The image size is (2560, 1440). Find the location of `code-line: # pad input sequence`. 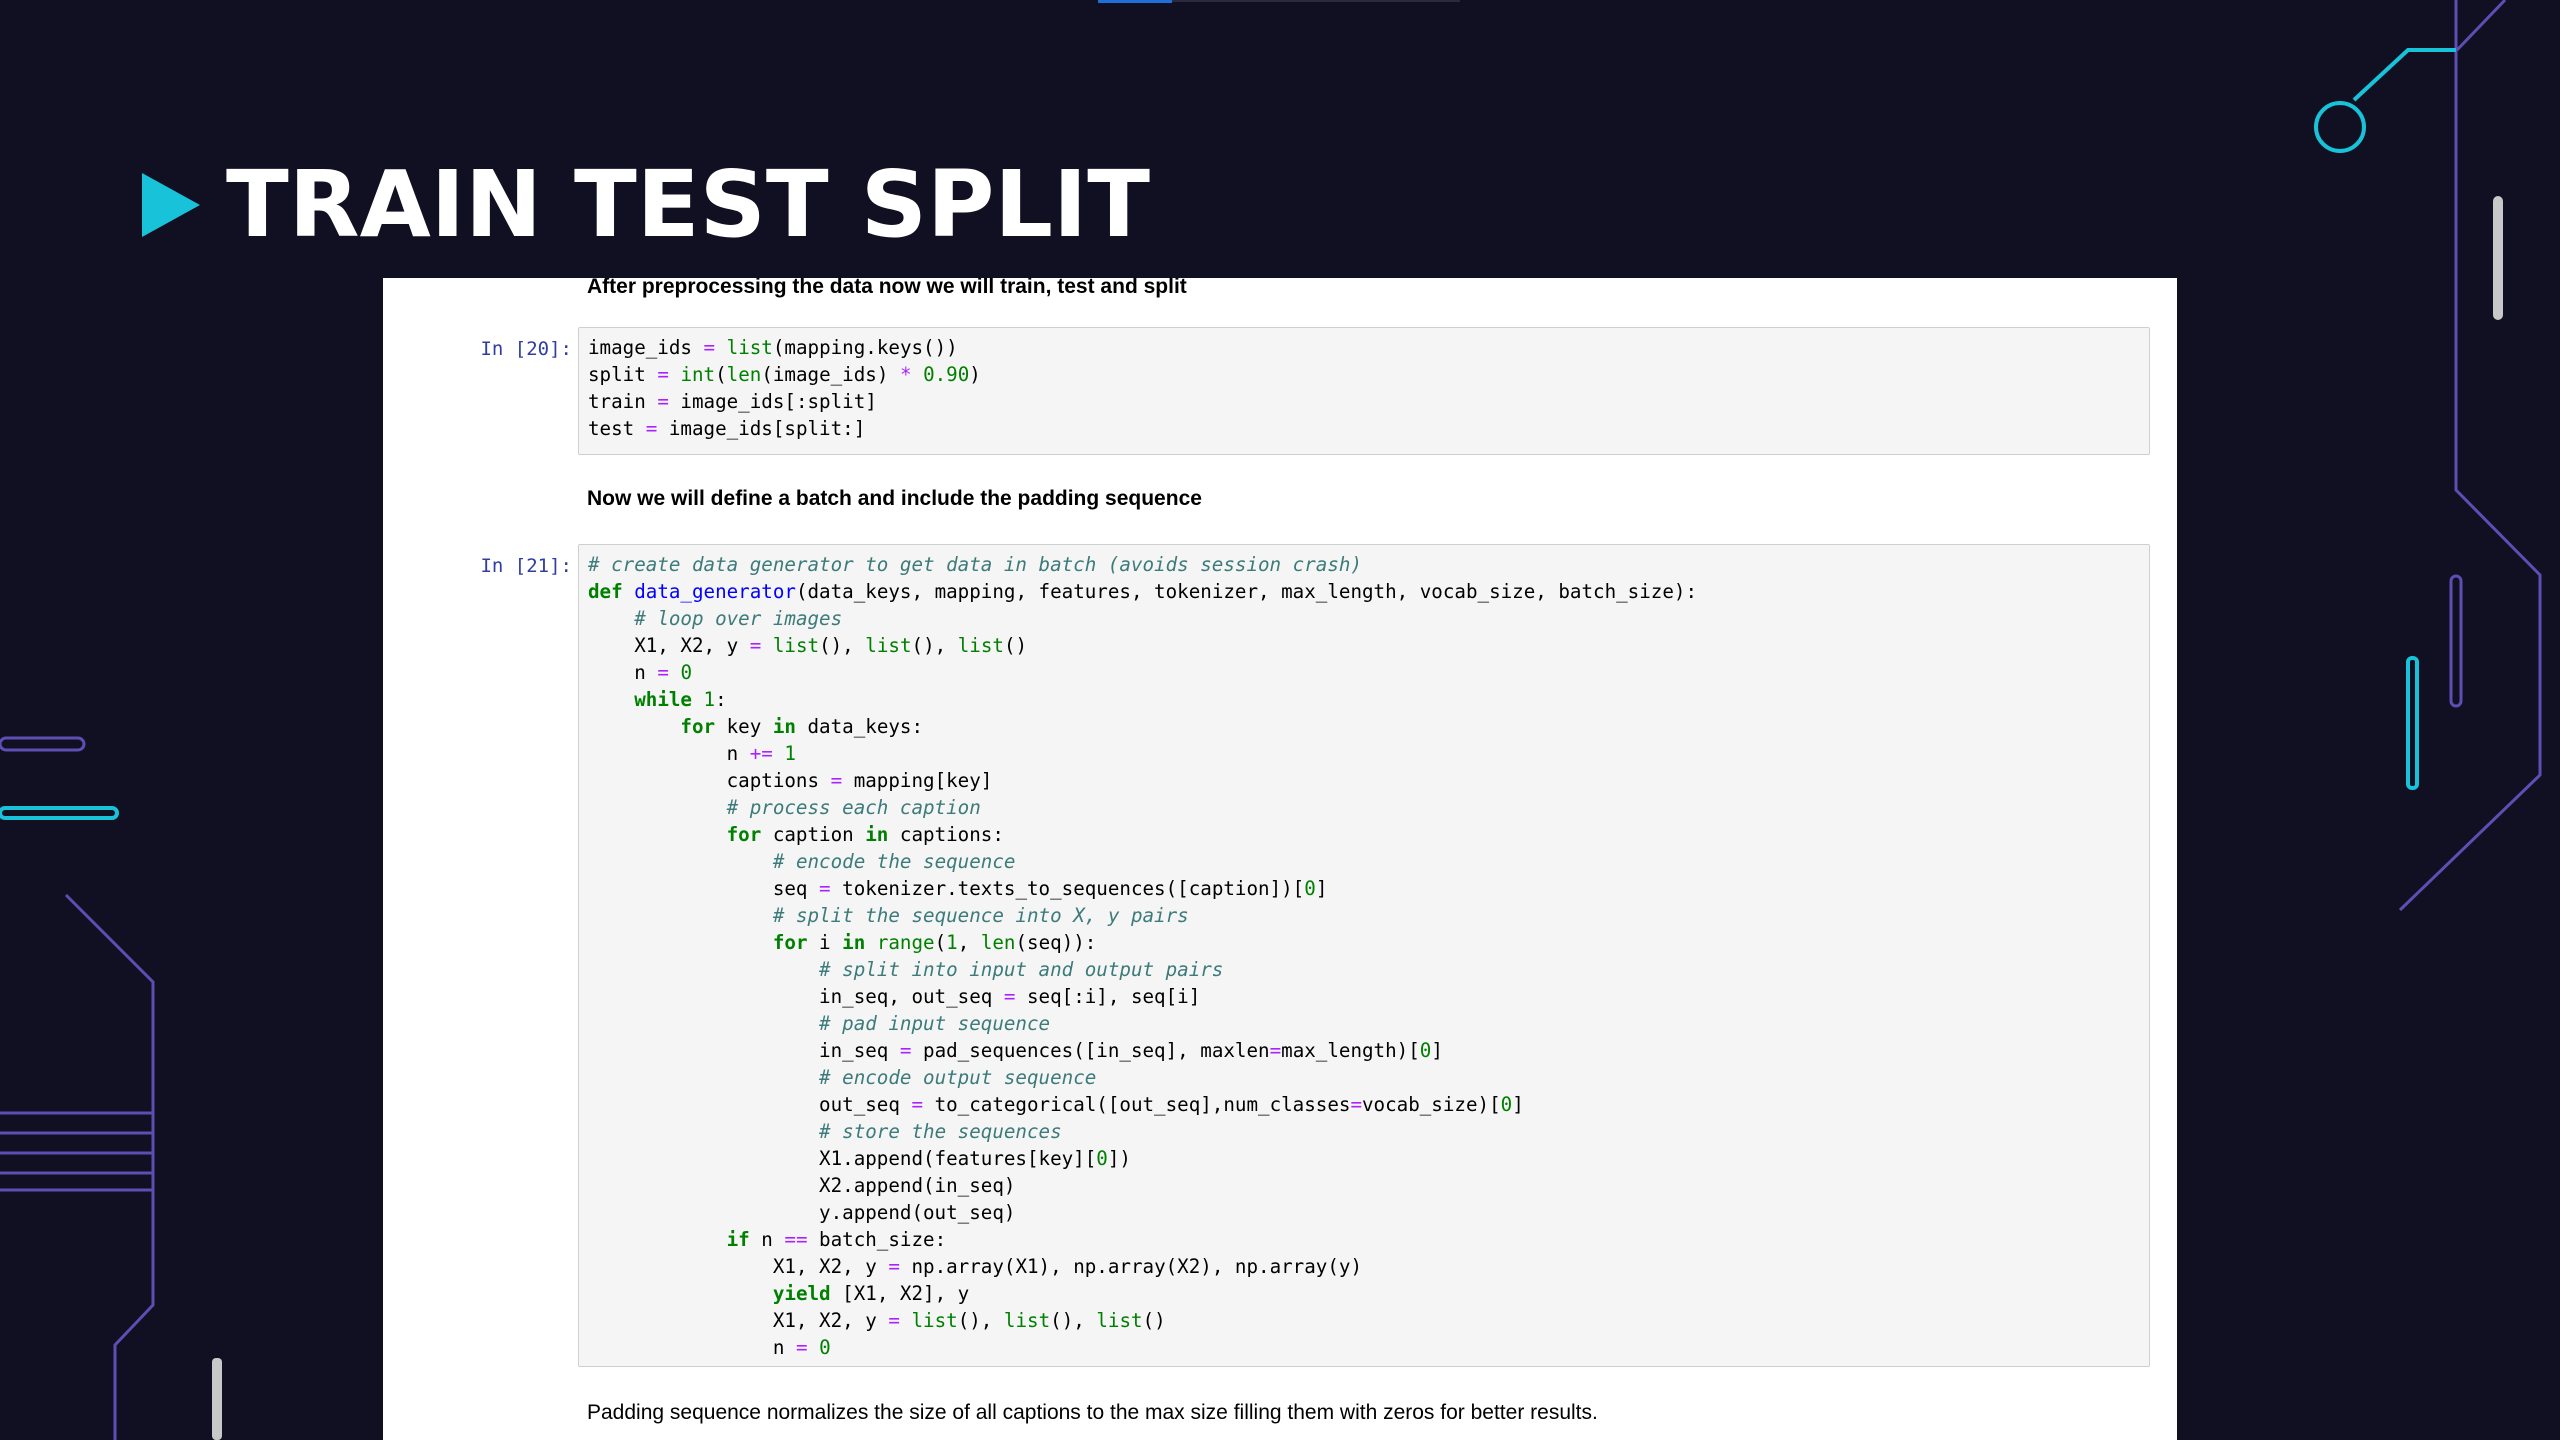

code-line: # pad input sequence is located at coordinates (935, 1023).